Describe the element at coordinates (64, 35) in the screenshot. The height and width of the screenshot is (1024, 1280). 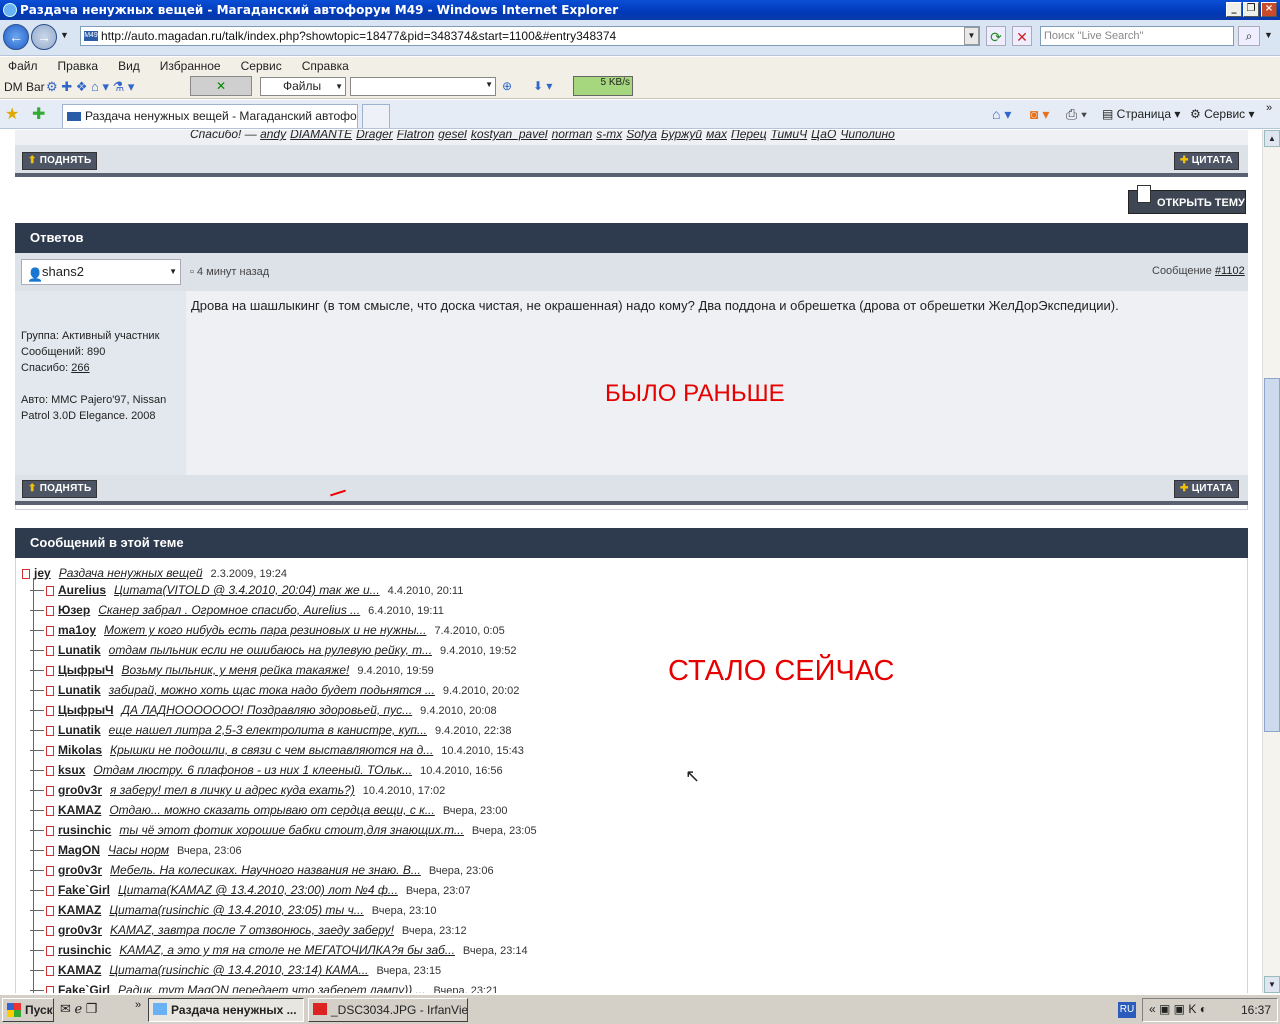
I see `history-dropdown-icon: ▼` at that location.